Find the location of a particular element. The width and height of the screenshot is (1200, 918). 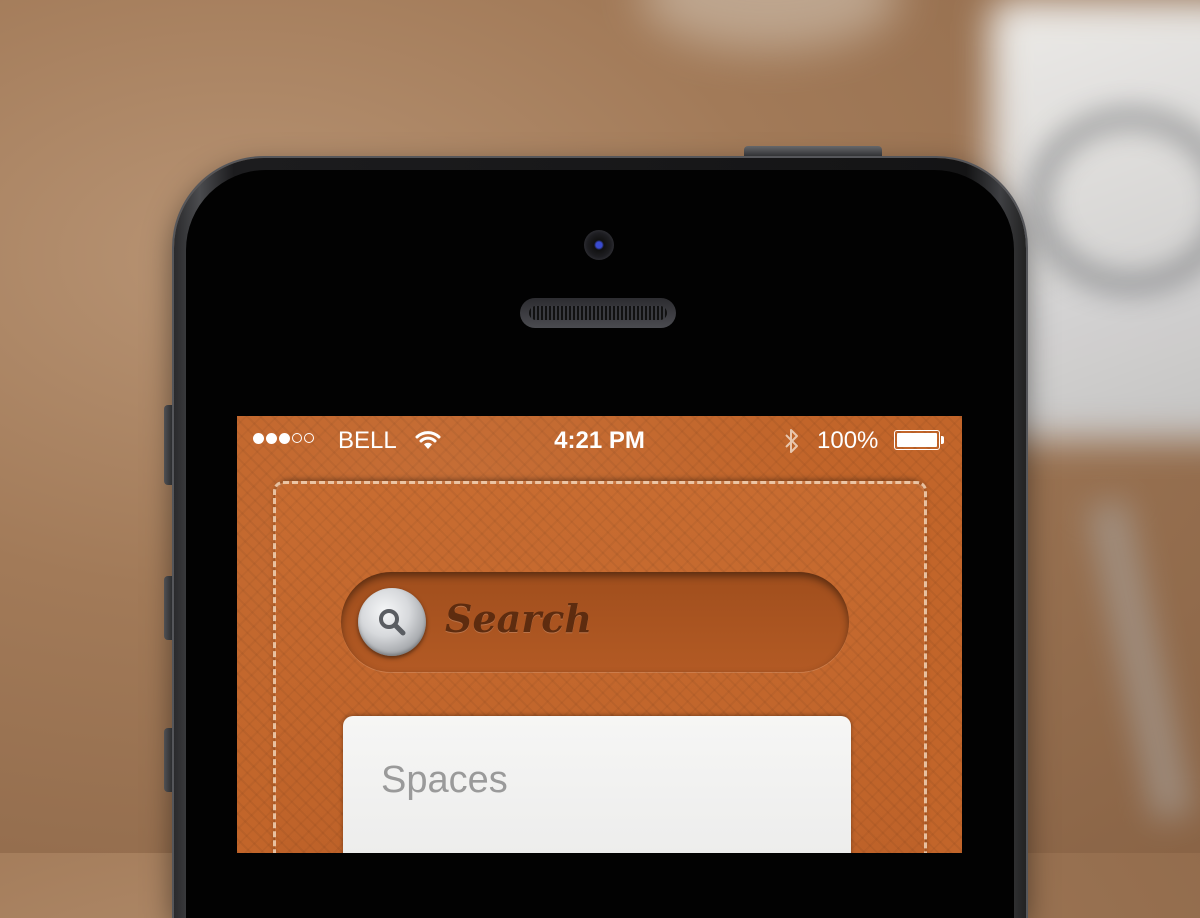

card-title: Spaces is located at coordinates (444, 780).